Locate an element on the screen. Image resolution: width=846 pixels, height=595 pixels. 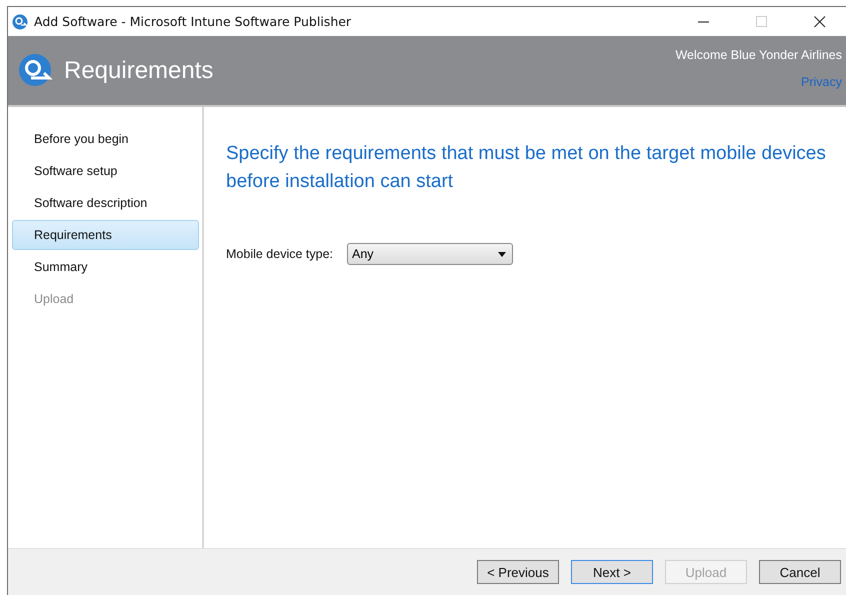
wizard-step: Before you begin is located at coordinates (105, 139).